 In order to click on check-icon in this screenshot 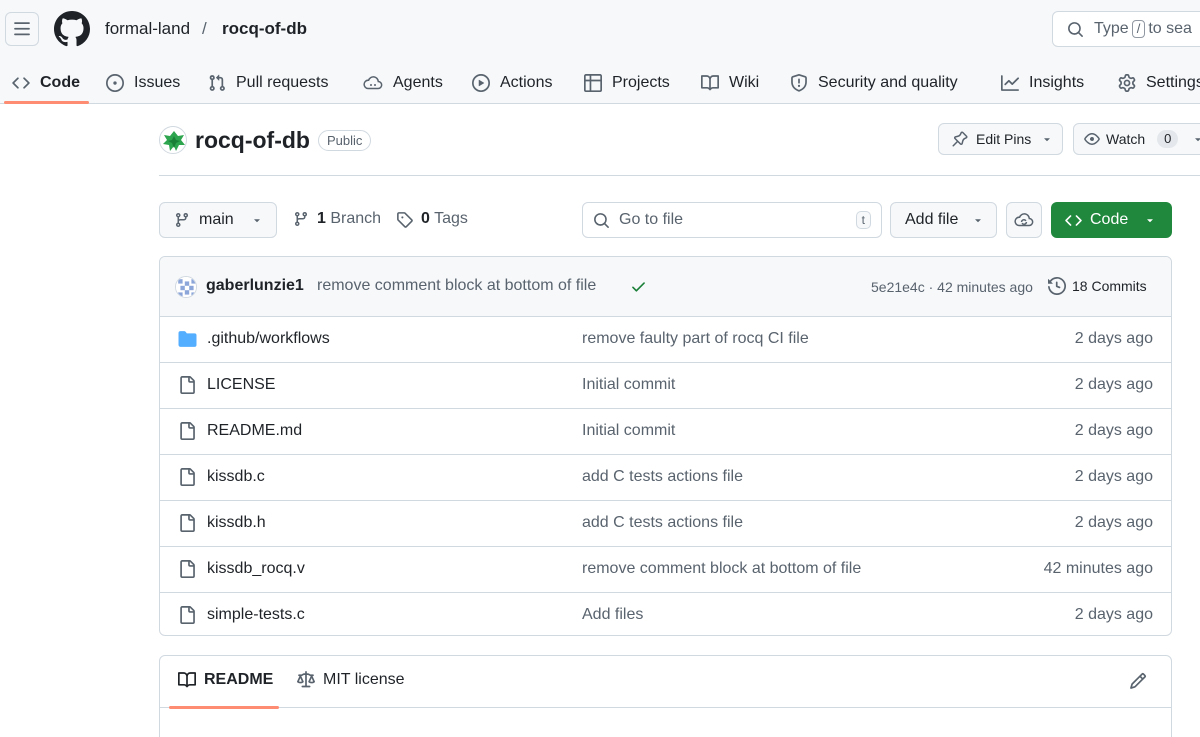, I will do `click(638, 286)`.